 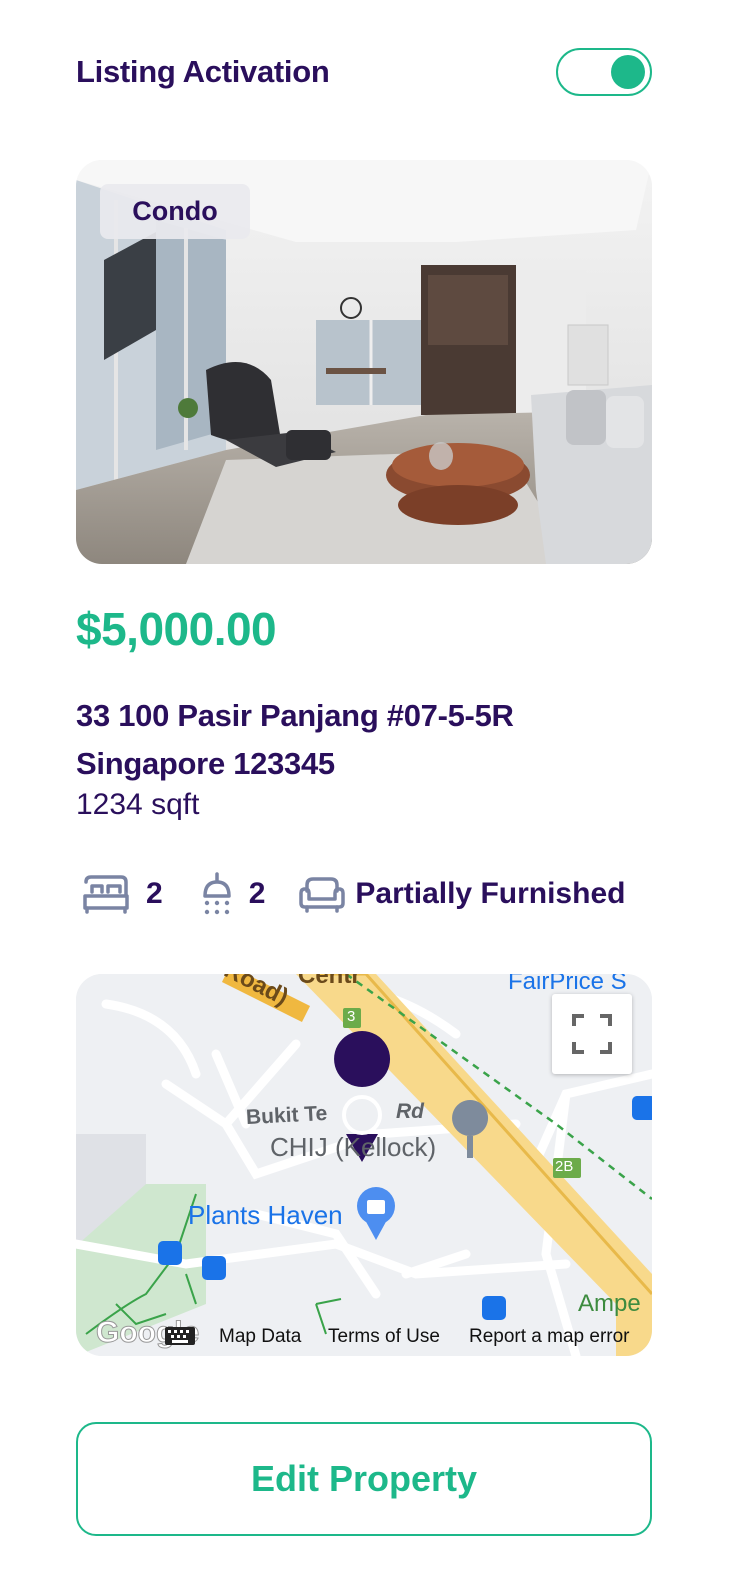 What do you see at coordinates (265, 1215) in the screenshot?
I see `map-label-shop: Plants Haven` at bounding box center [265, 1215].